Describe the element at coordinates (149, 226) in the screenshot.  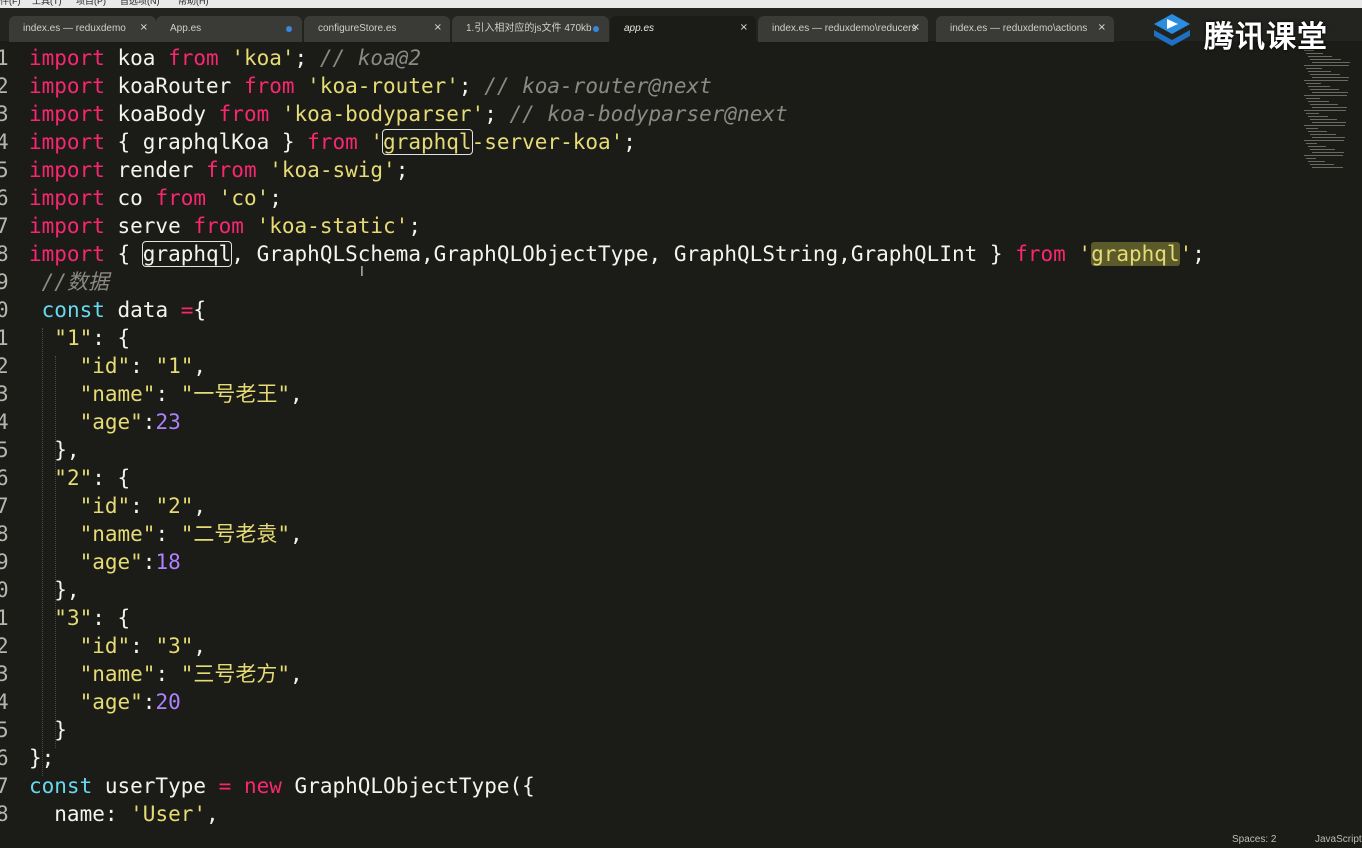
I see `code-token: serve` at that location.